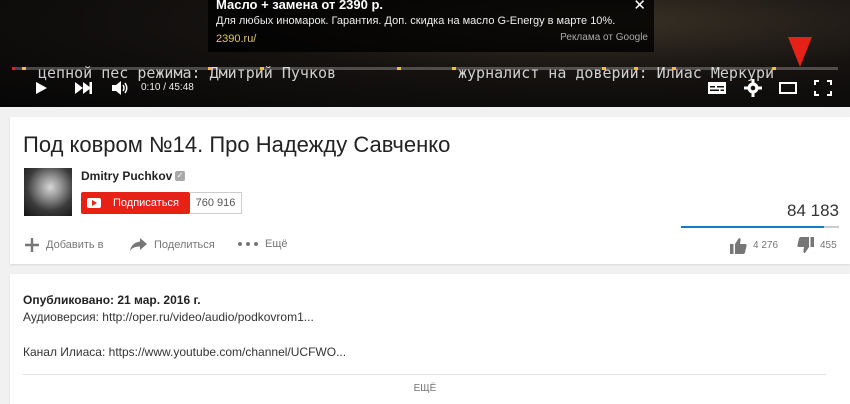  I want to click on view-count: 84 183, so click(813, 210).